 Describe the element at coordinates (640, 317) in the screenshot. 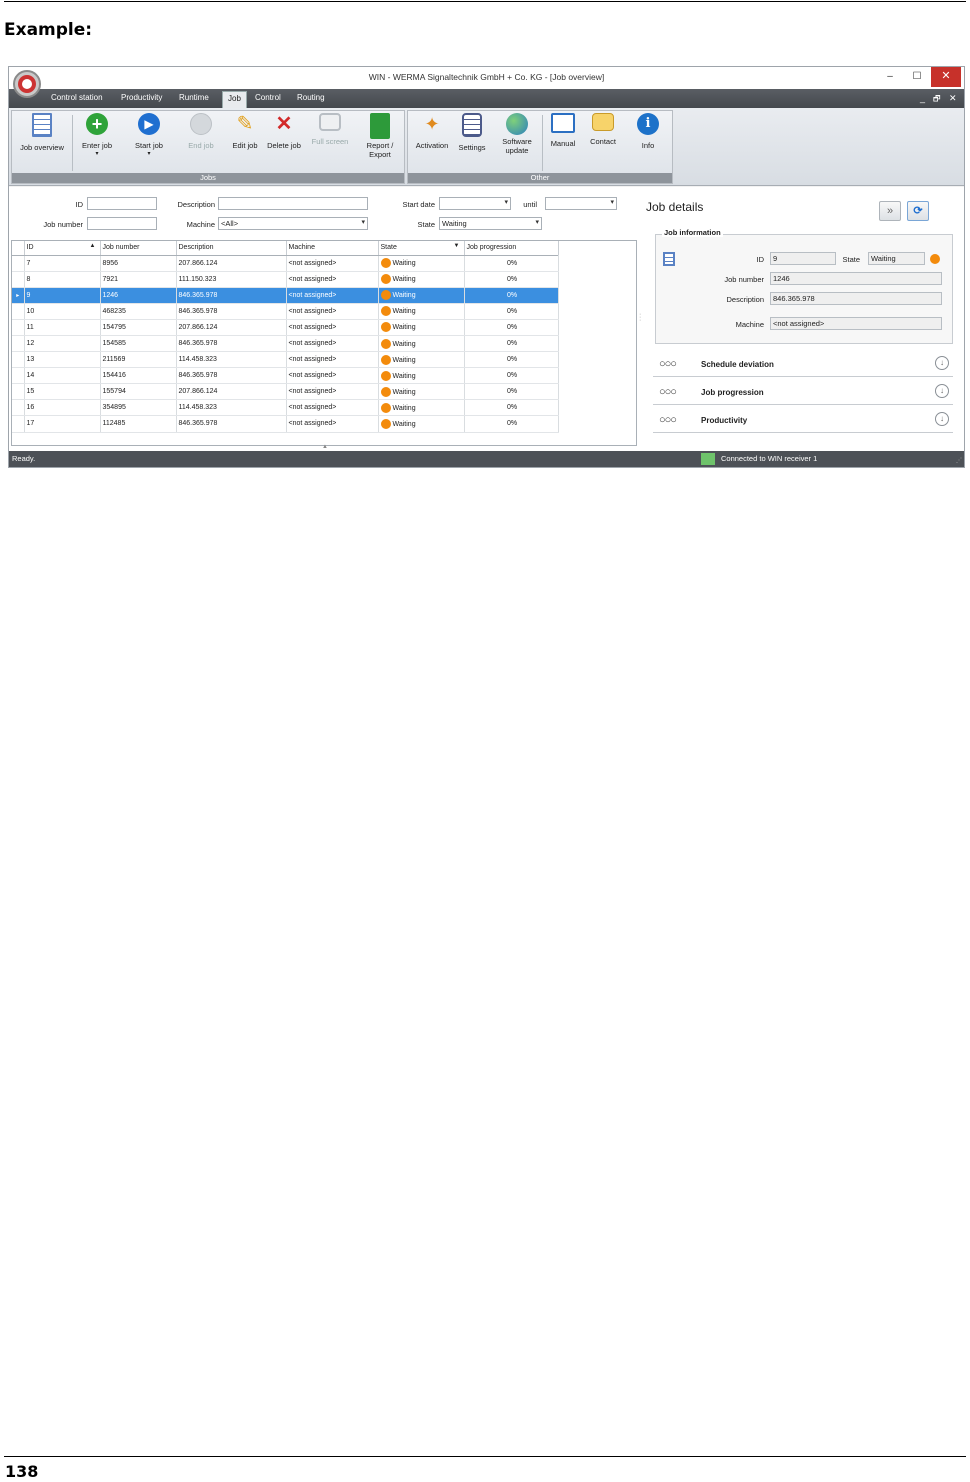

I see `vertical-splitter-handle: · · ·` at that location.